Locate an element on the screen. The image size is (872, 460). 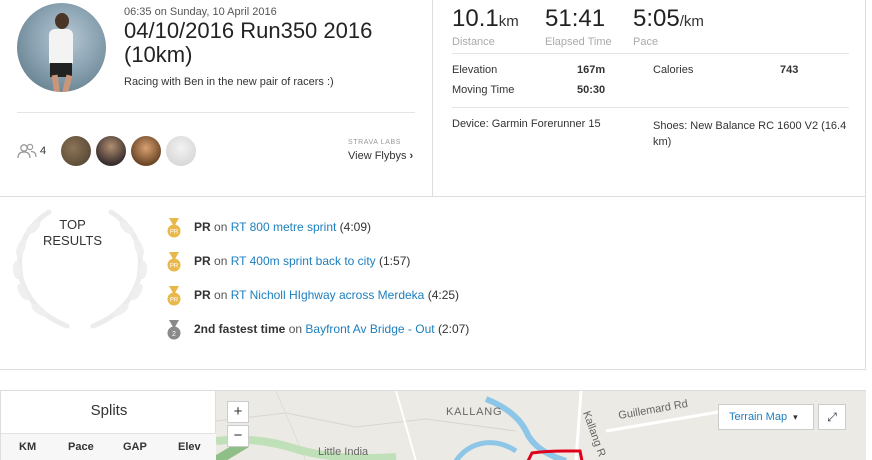
segment-link: RT 400m sprint back to city is located at coordinates (303, 261).